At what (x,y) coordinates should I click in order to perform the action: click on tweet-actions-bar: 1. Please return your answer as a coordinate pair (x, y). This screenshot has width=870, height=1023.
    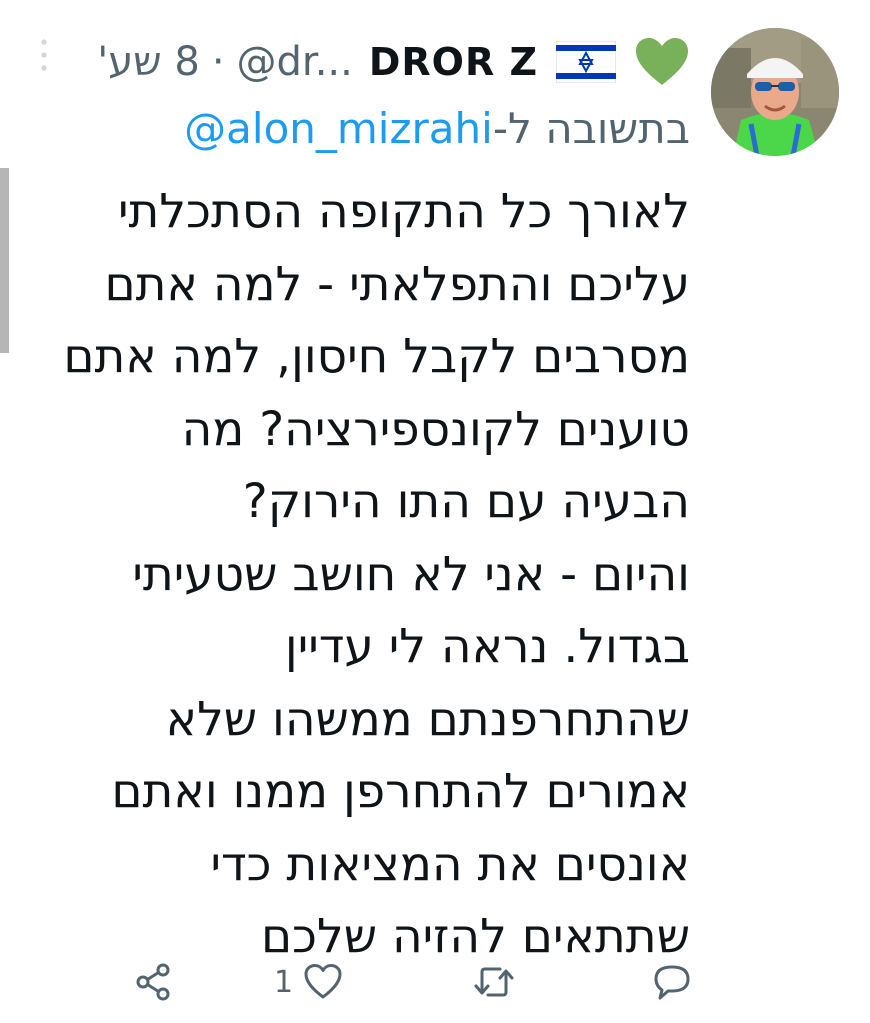
    Looking at the image, I should click on (435, 982).